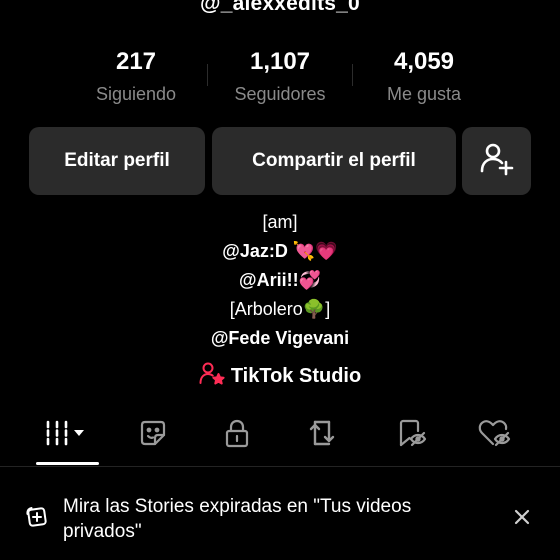  Describe the element at coordinates (136, 61) in the screenshot. I see `stat-following-value: 217` at that location.